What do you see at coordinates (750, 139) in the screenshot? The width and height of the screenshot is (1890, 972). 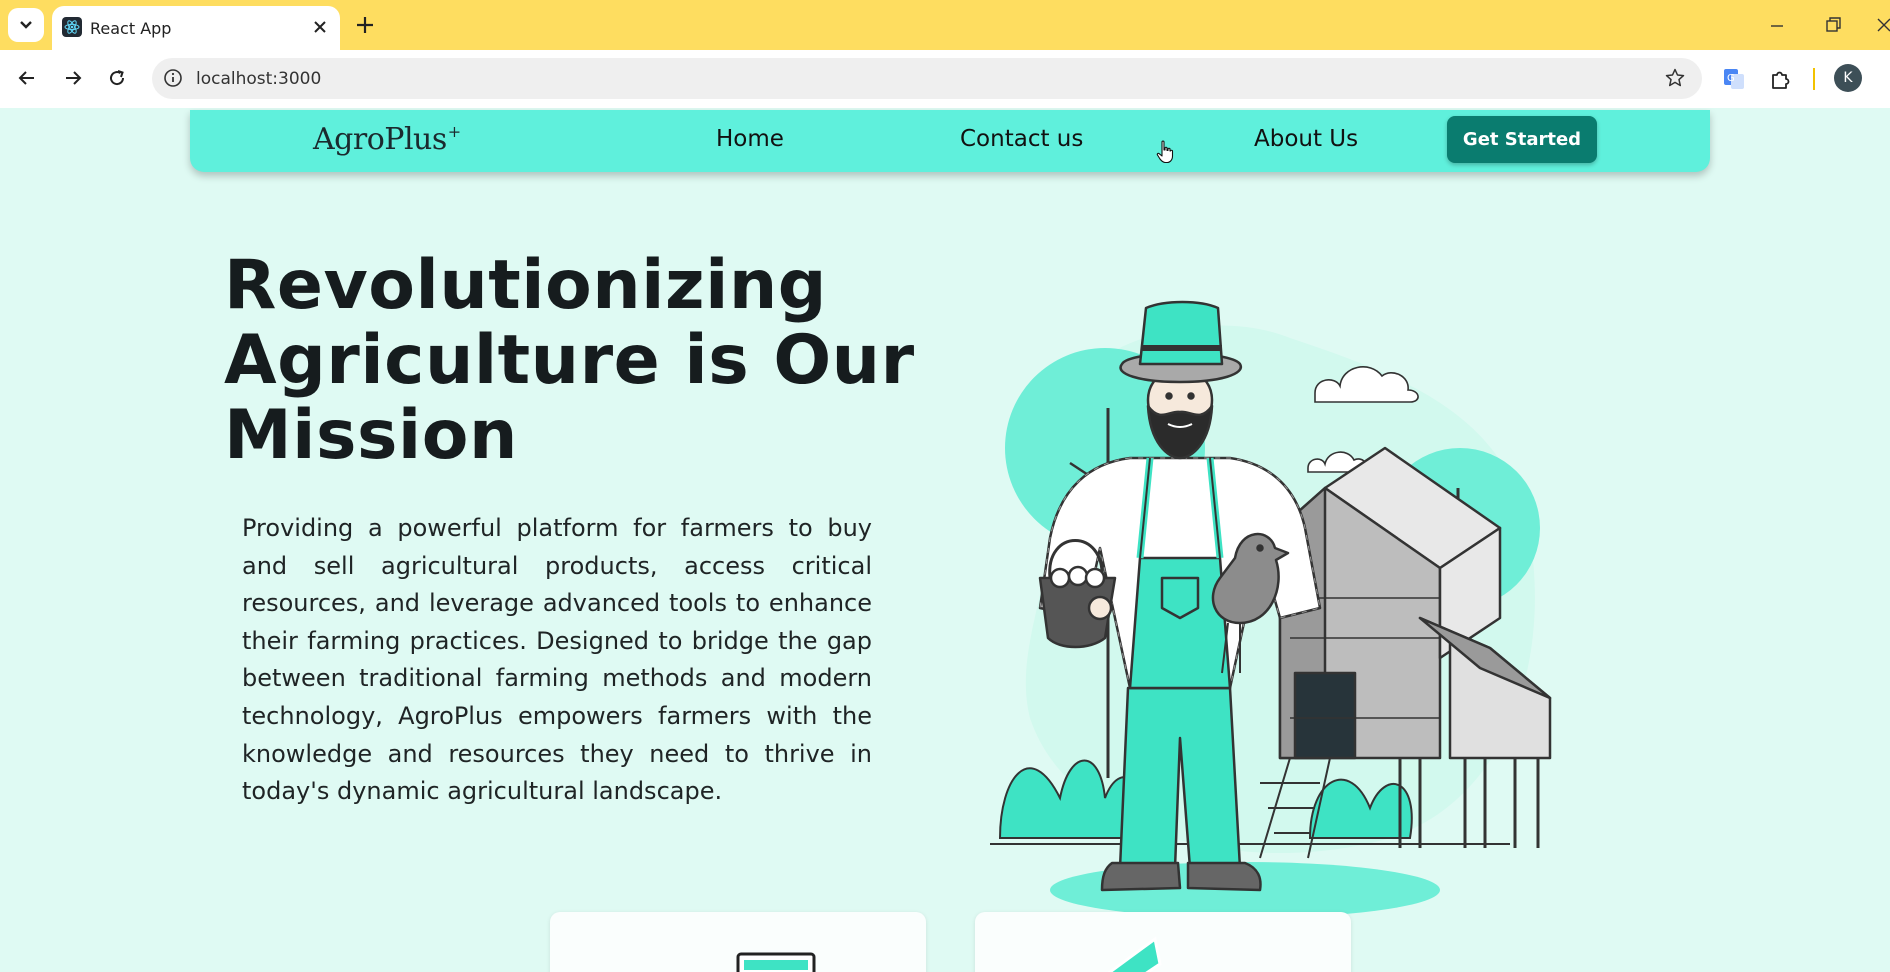 I see `nav-link-home: Home` at bounding box center [750, 139].